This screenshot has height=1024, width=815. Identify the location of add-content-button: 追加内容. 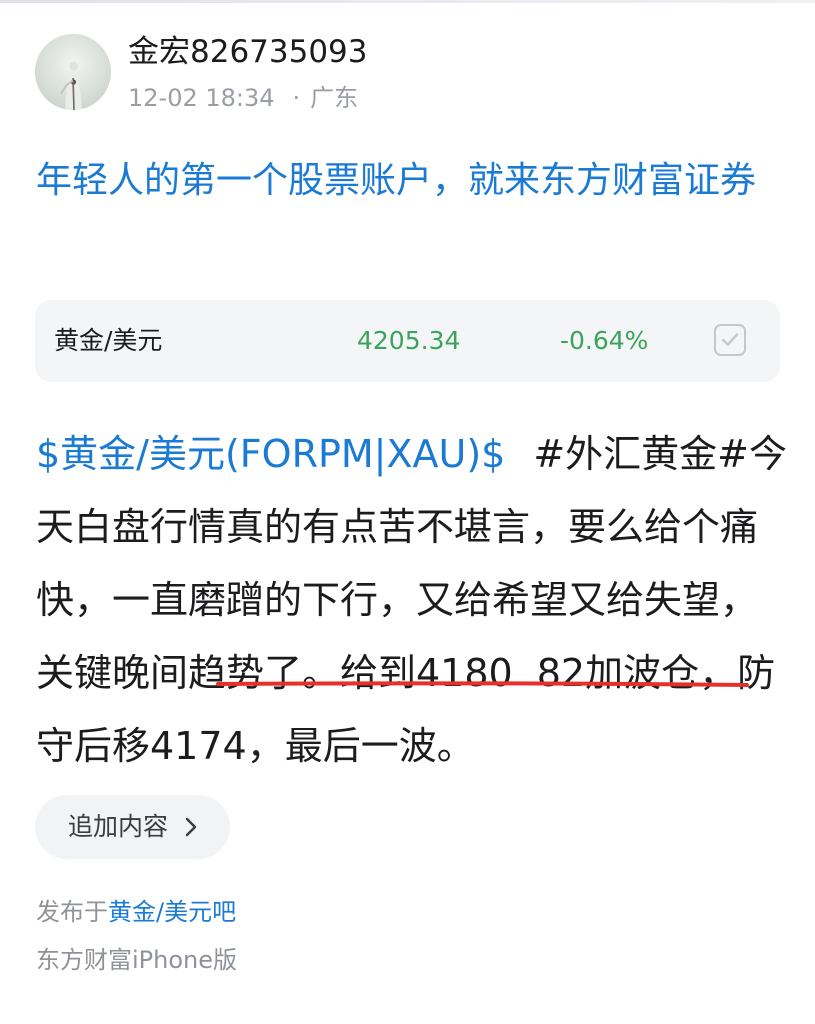
(132, 827).